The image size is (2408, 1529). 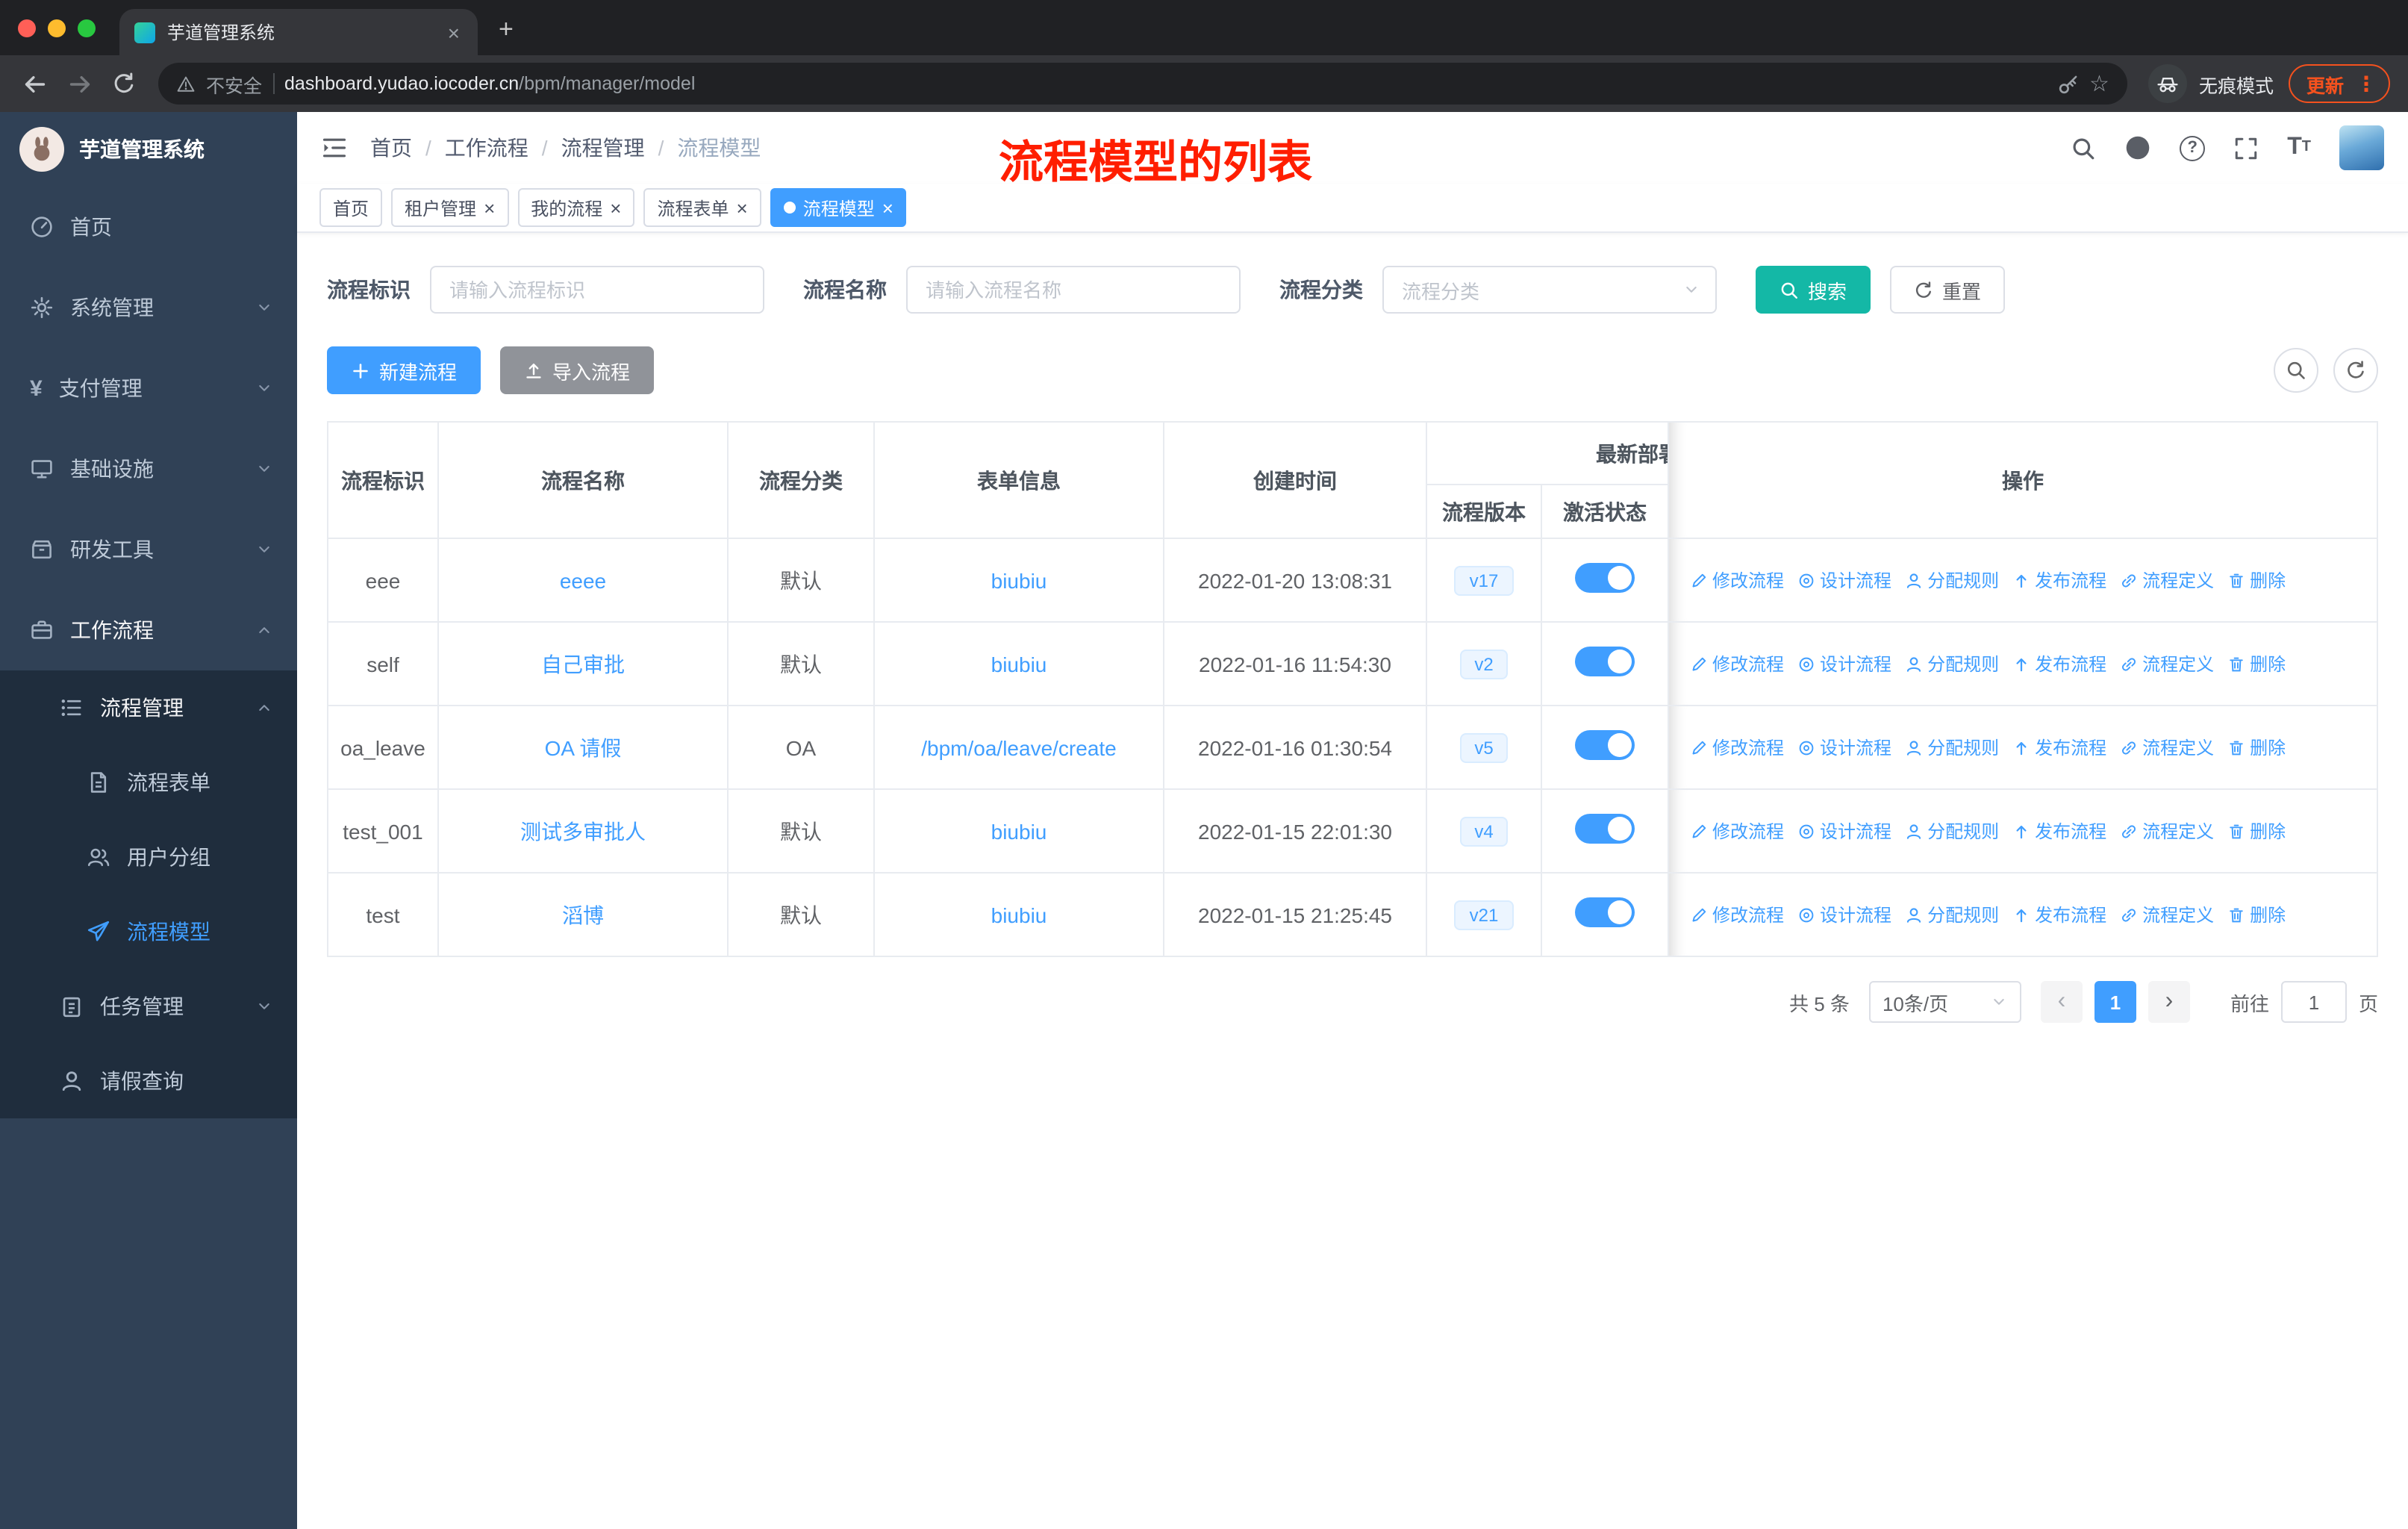 What do you see at coordinates (2193, 148) in the screenshot?
I see `help-icon: ?` at bounding box center [2193, 148].